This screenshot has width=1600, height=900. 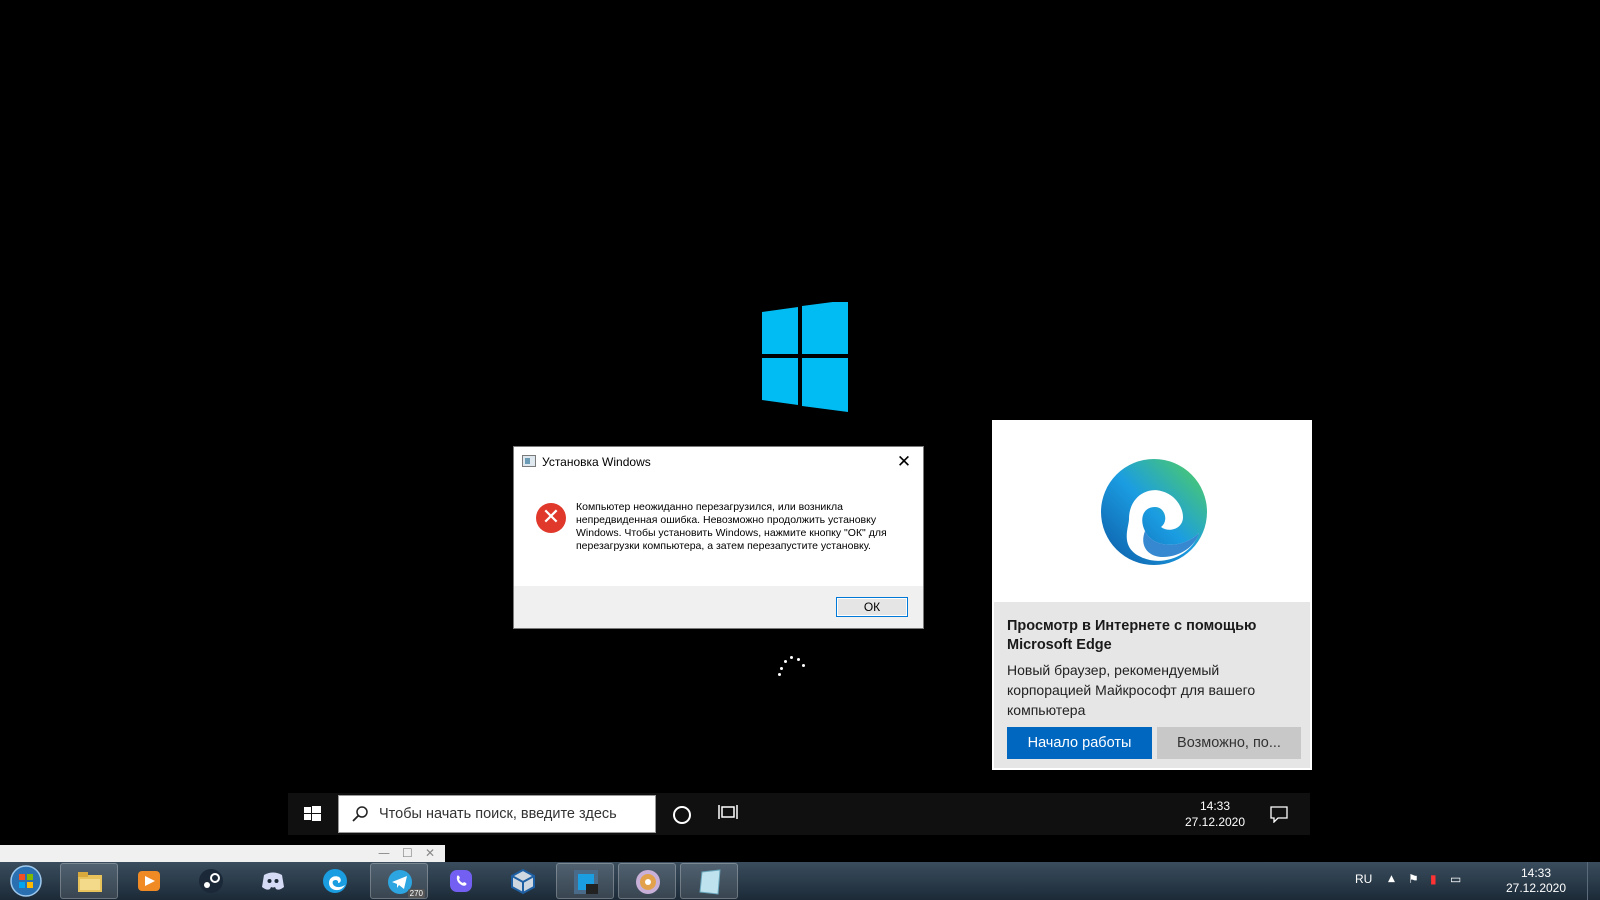 What do you see at coordinates (1215, 822) in the screenshot?
I see `guest-date: 27.12.2020` at bounding box center [1215, 822].